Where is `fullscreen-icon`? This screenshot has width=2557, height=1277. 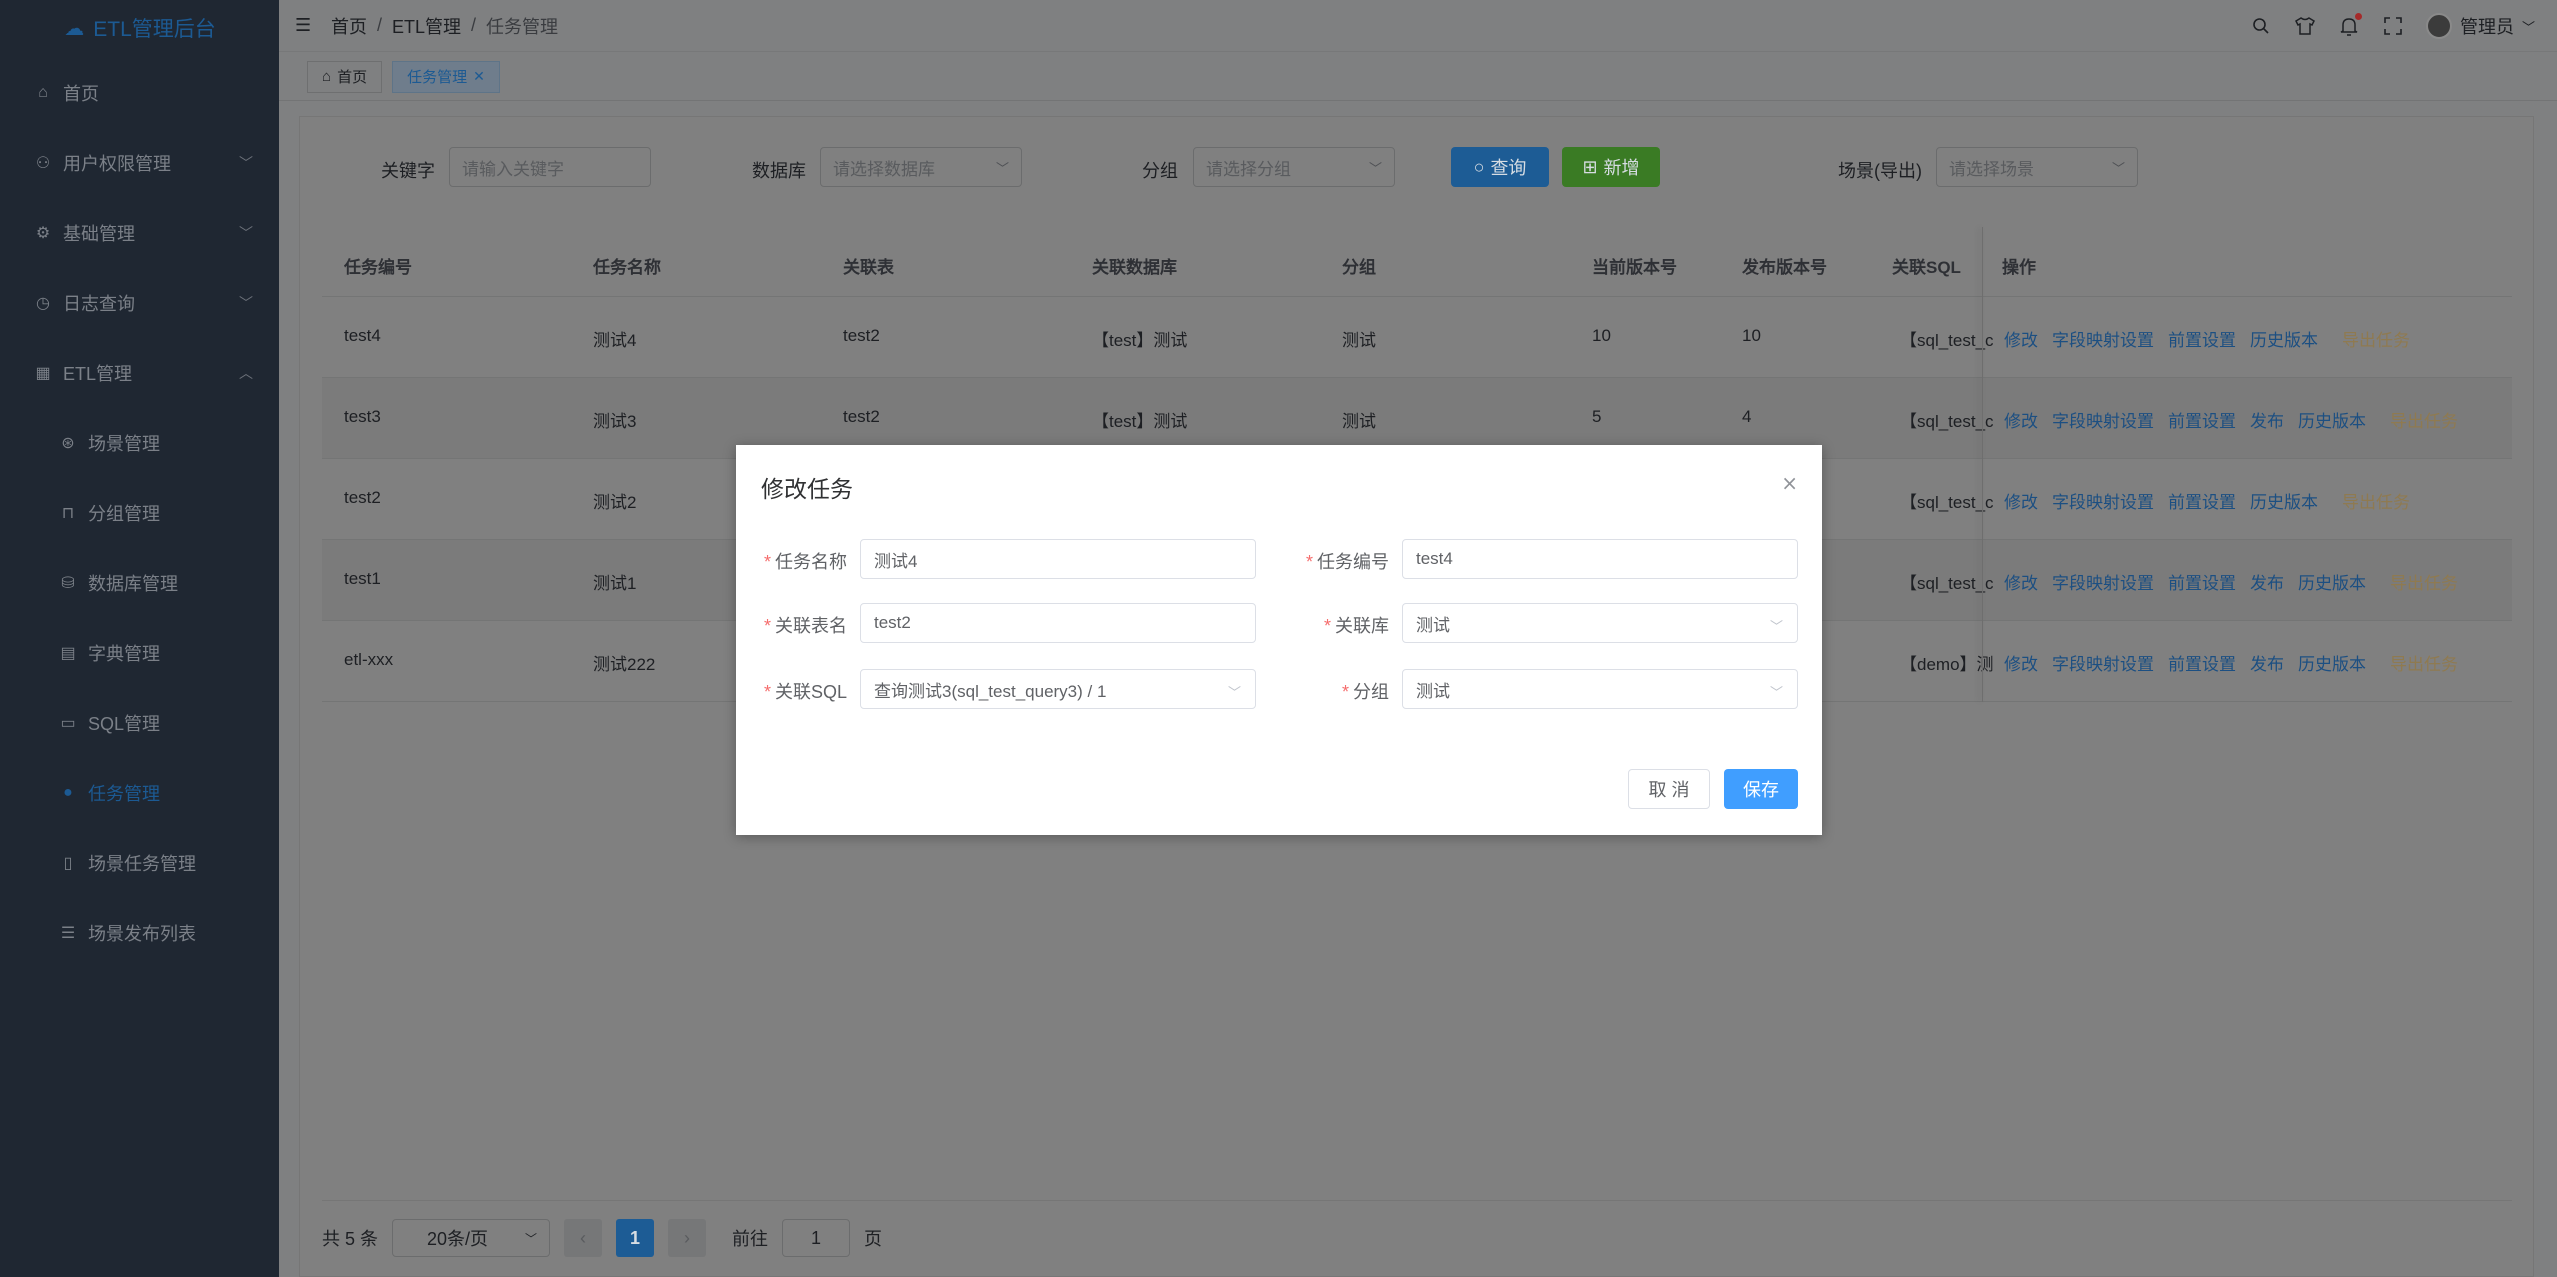 fullscreen-icon is located at coordinates (2393, 26).